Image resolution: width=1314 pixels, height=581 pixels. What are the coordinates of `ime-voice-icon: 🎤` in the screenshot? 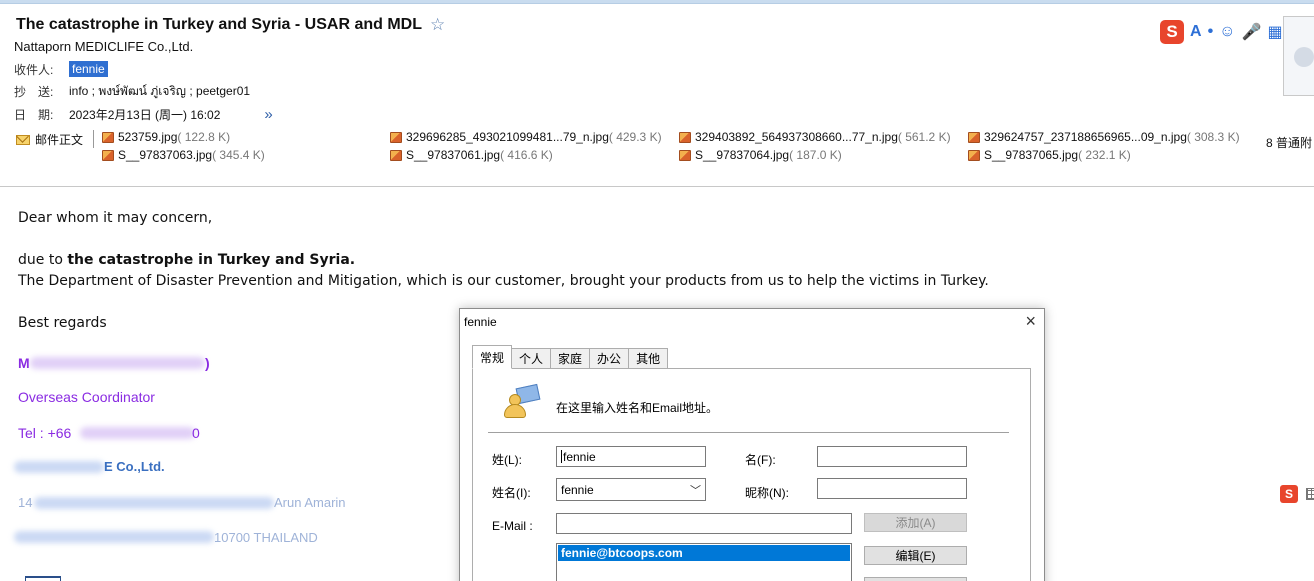 It's located at (1252, 32).